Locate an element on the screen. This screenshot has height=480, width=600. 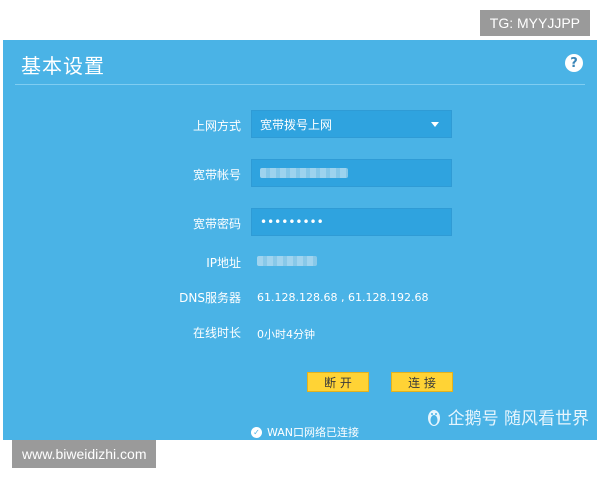
brand-watermark: 企鹅号 随风看世界 is located at coordinates (507, 416).